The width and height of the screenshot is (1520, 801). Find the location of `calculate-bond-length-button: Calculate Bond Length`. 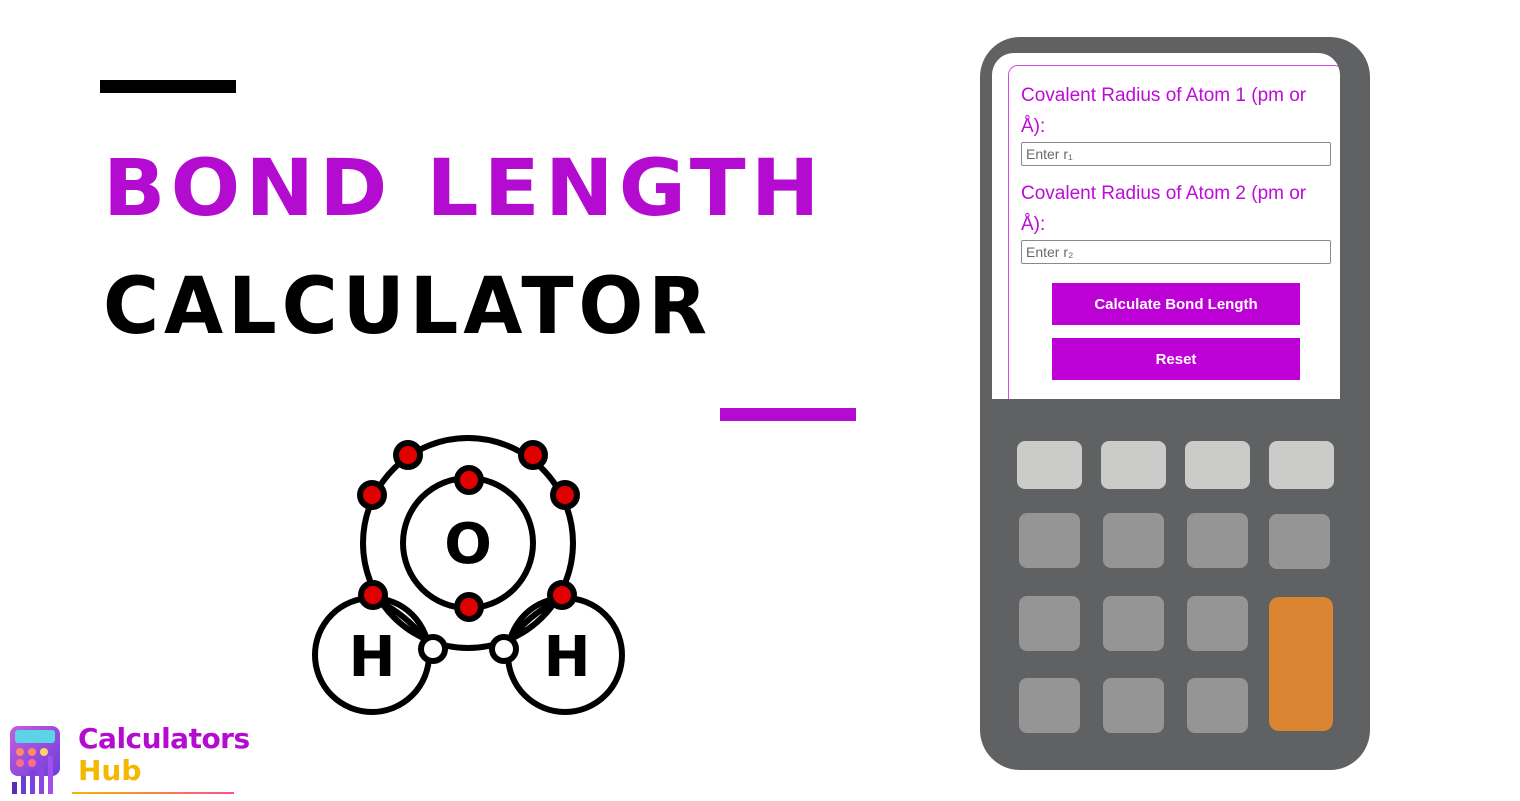

calculate-bond-length-button: Calculate Bond Length is located at coordinates (1176, 304).